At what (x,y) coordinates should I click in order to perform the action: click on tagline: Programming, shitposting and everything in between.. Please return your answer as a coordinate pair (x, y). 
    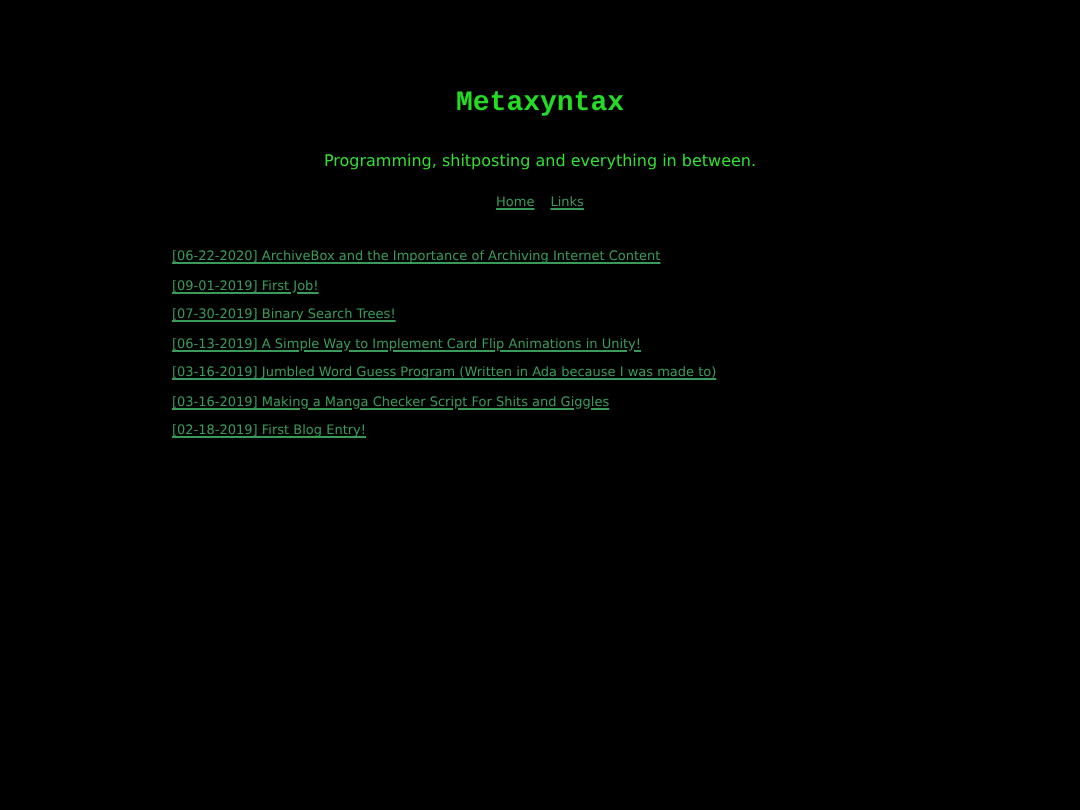
    Looking at the image, I should click on (540, 161).